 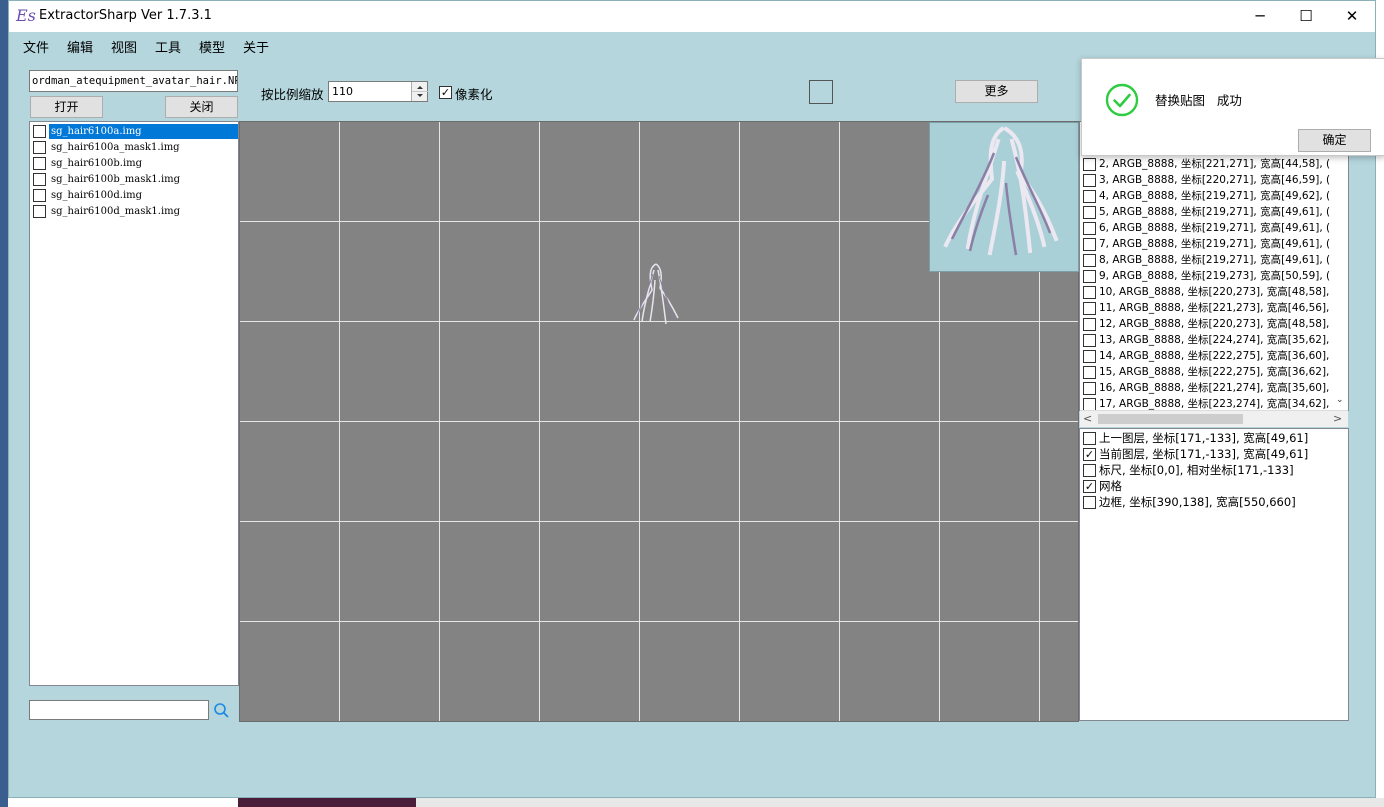 What do you see at coordinates (80, 46) in the screenshot?
I see `menu-edit: 编辑` at bounding box center [80, 46].